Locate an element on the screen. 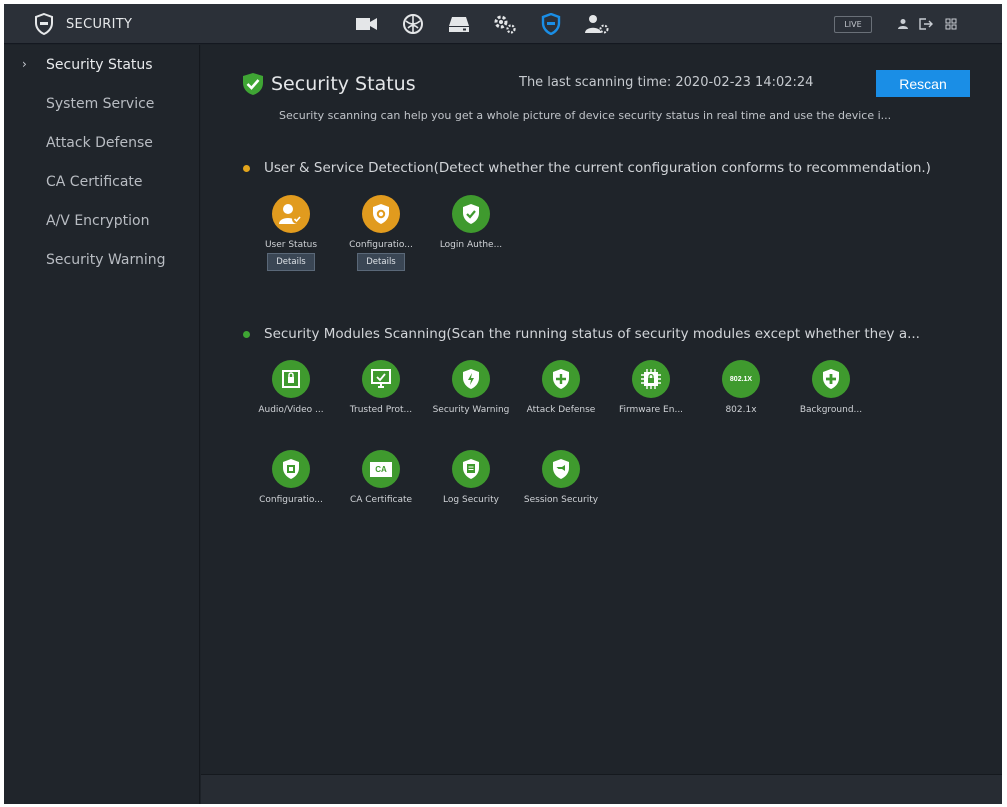  attack-defense-icon is located at coordinates (561, 379).